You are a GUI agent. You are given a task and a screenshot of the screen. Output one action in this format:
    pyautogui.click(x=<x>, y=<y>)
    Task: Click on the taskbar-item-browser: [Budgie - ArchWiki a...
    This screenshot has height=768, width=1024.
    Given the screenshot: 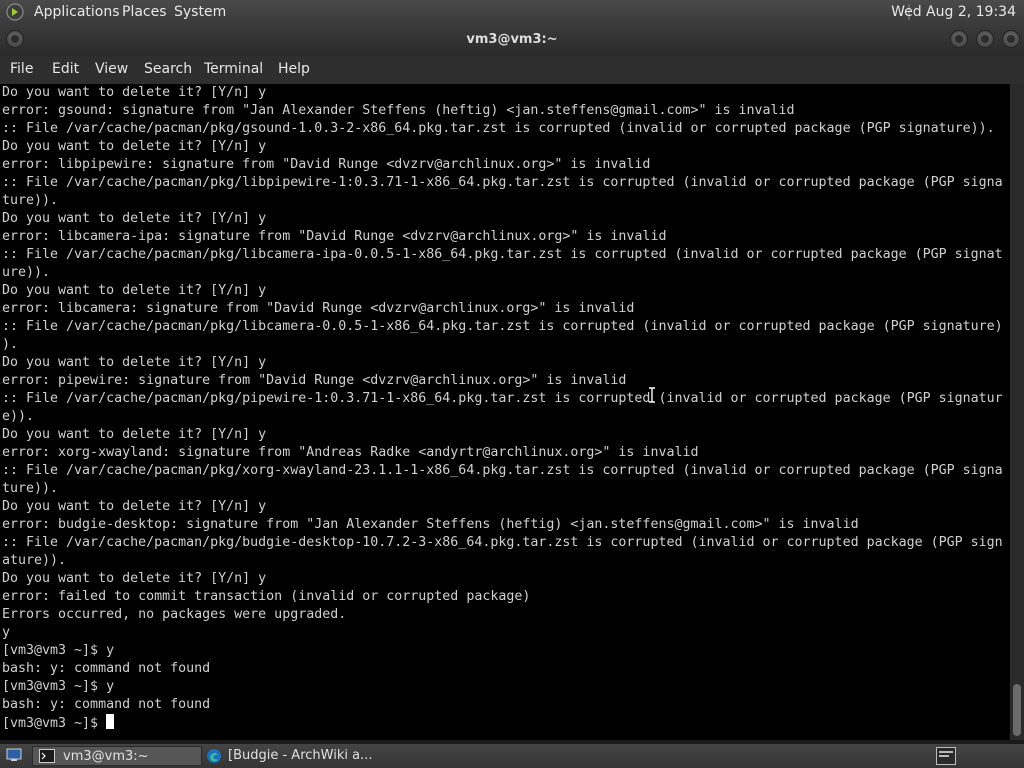 What is the action you would take?
    pyautogui.click(x=294, y=756)
    